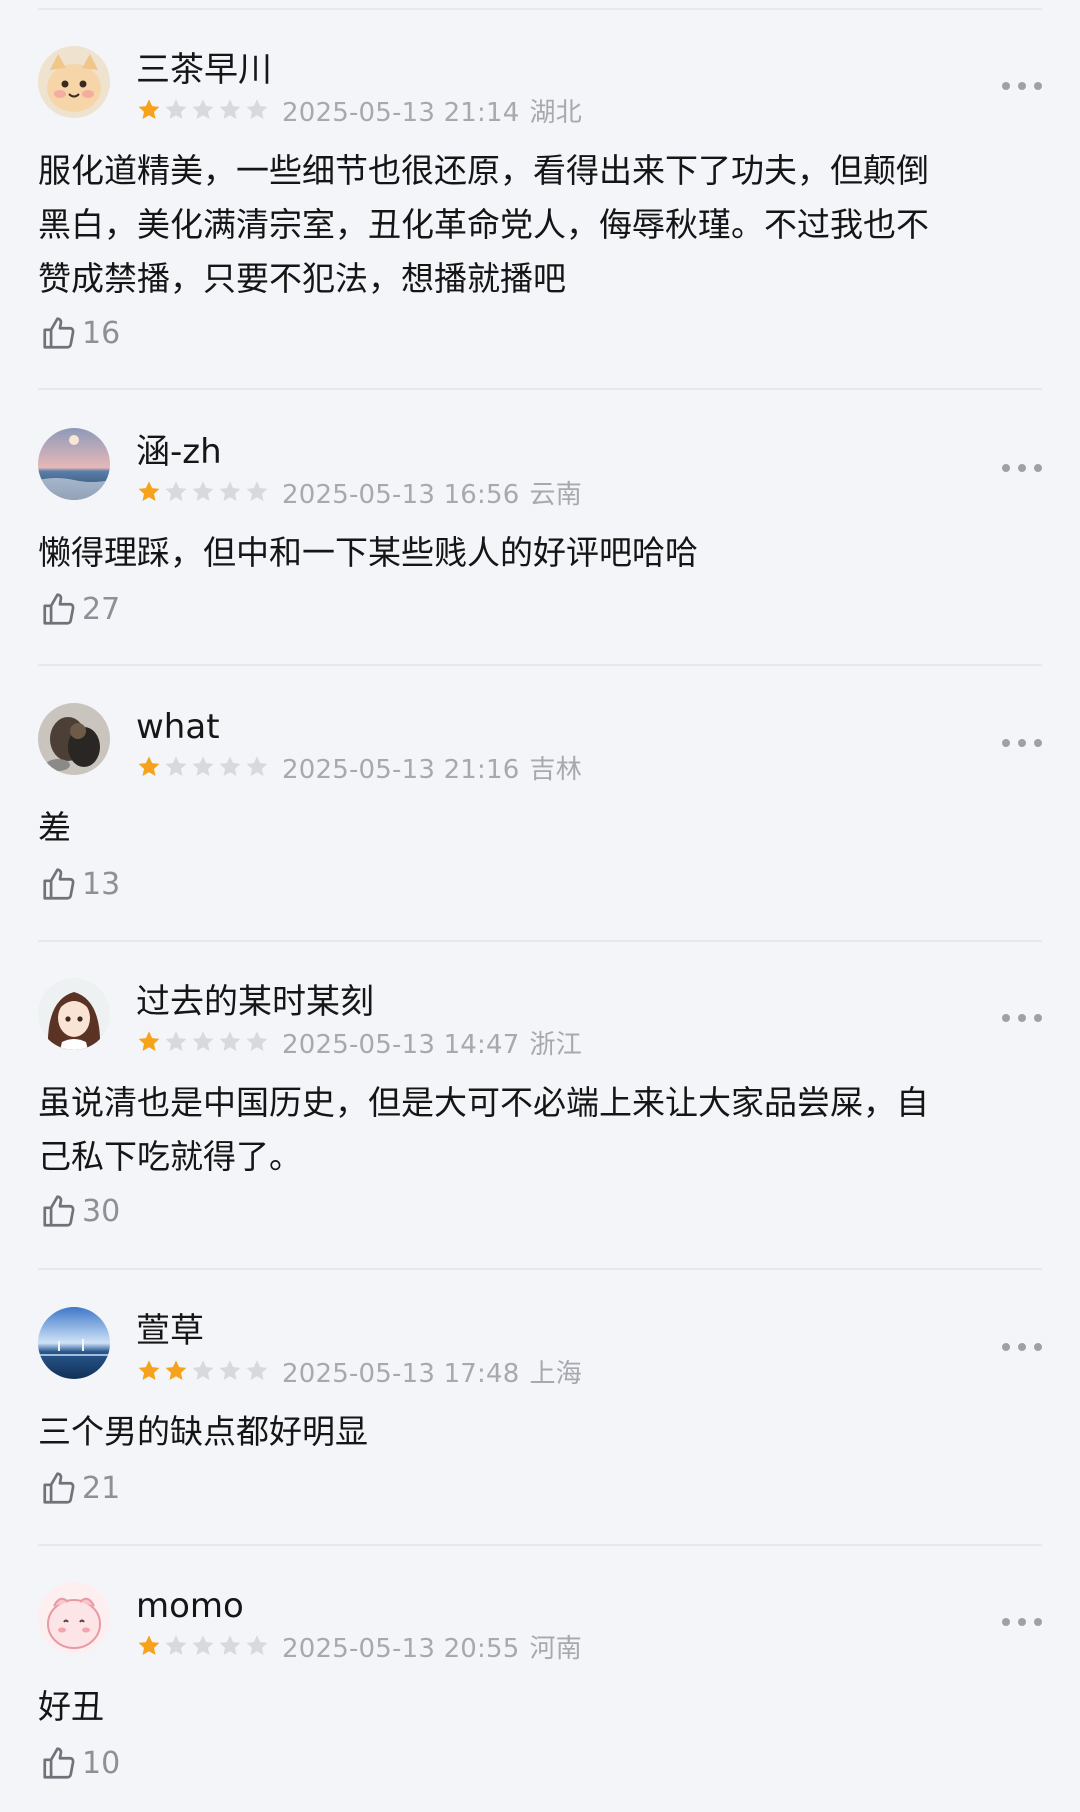 This screenshot has width=1080, height=1812. Describe the element at coordinates (179, 452) in the screenshot. I see `username: 涵-zh` at that location.